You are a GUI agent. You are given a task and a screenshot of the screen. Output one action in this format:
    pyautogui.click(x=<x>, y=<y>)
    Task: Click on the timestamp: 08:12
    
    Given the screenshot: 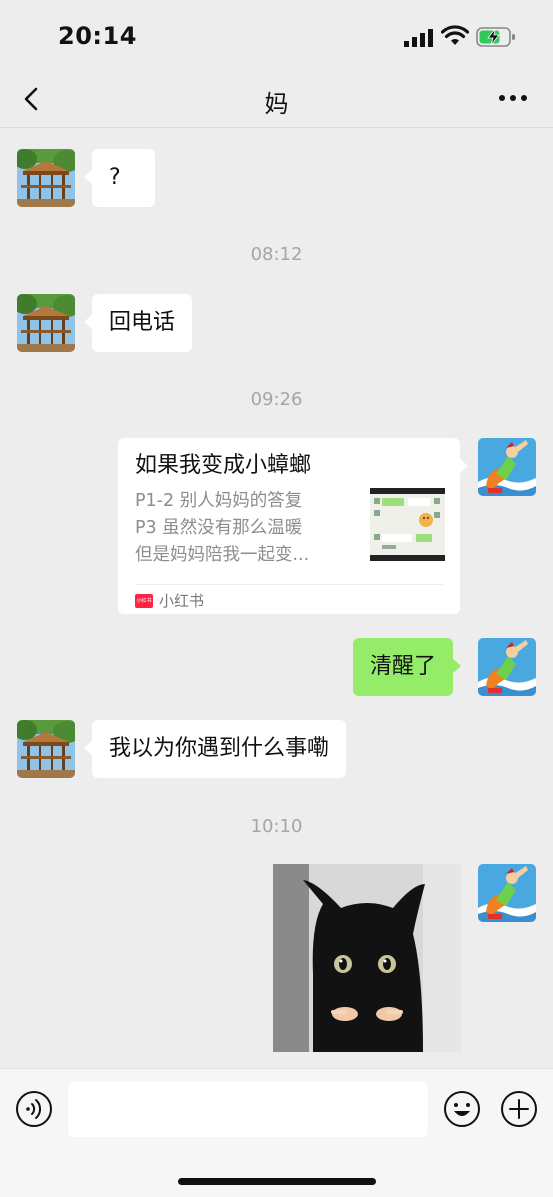 What is the action you would take?
    pyautogui.click(x=276, y=254)
    